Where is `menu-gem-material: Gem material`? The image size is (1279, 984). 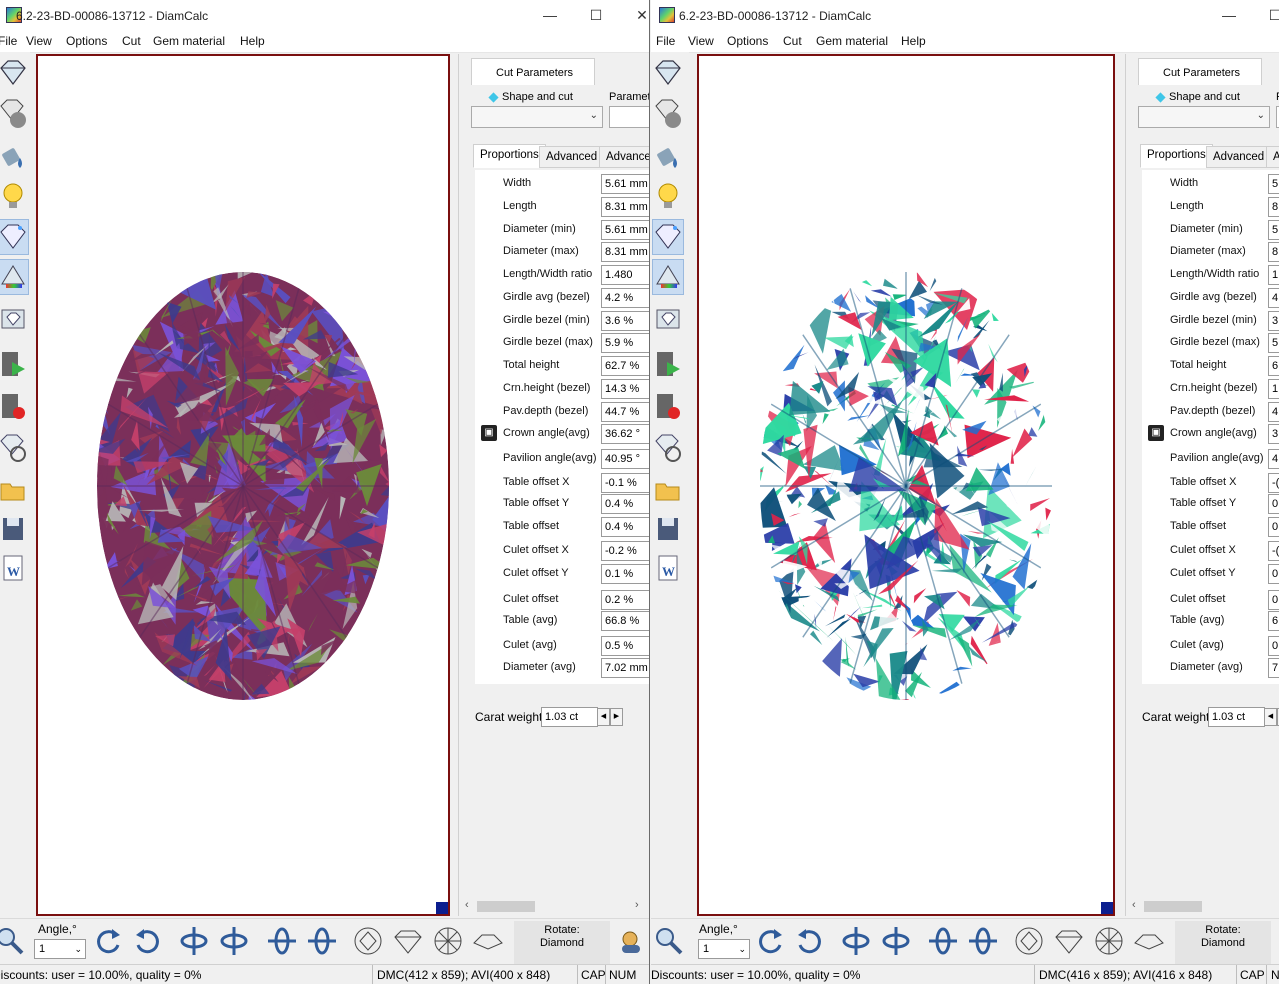
menu-gem-material: Gem material is located at coordinates (852, 41).